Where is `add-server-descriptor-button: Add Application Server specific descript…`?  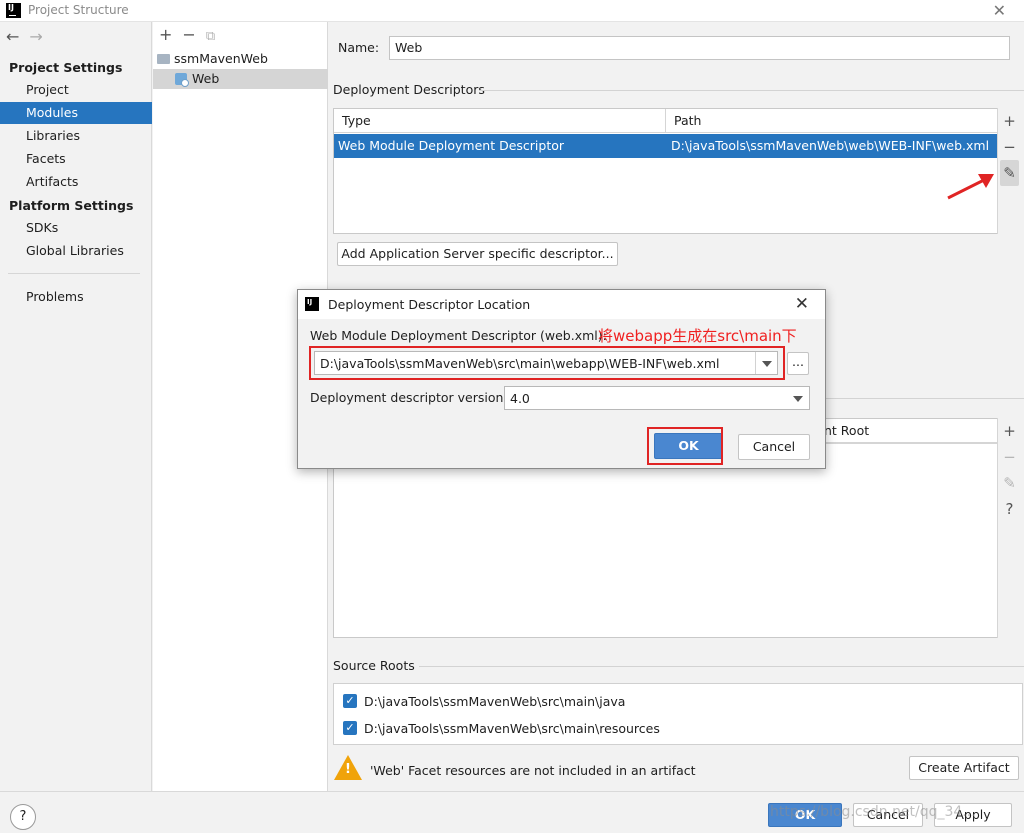 add-server-descriptor-button: Add Application Server specific descript… is located at coordinates (477, 254).